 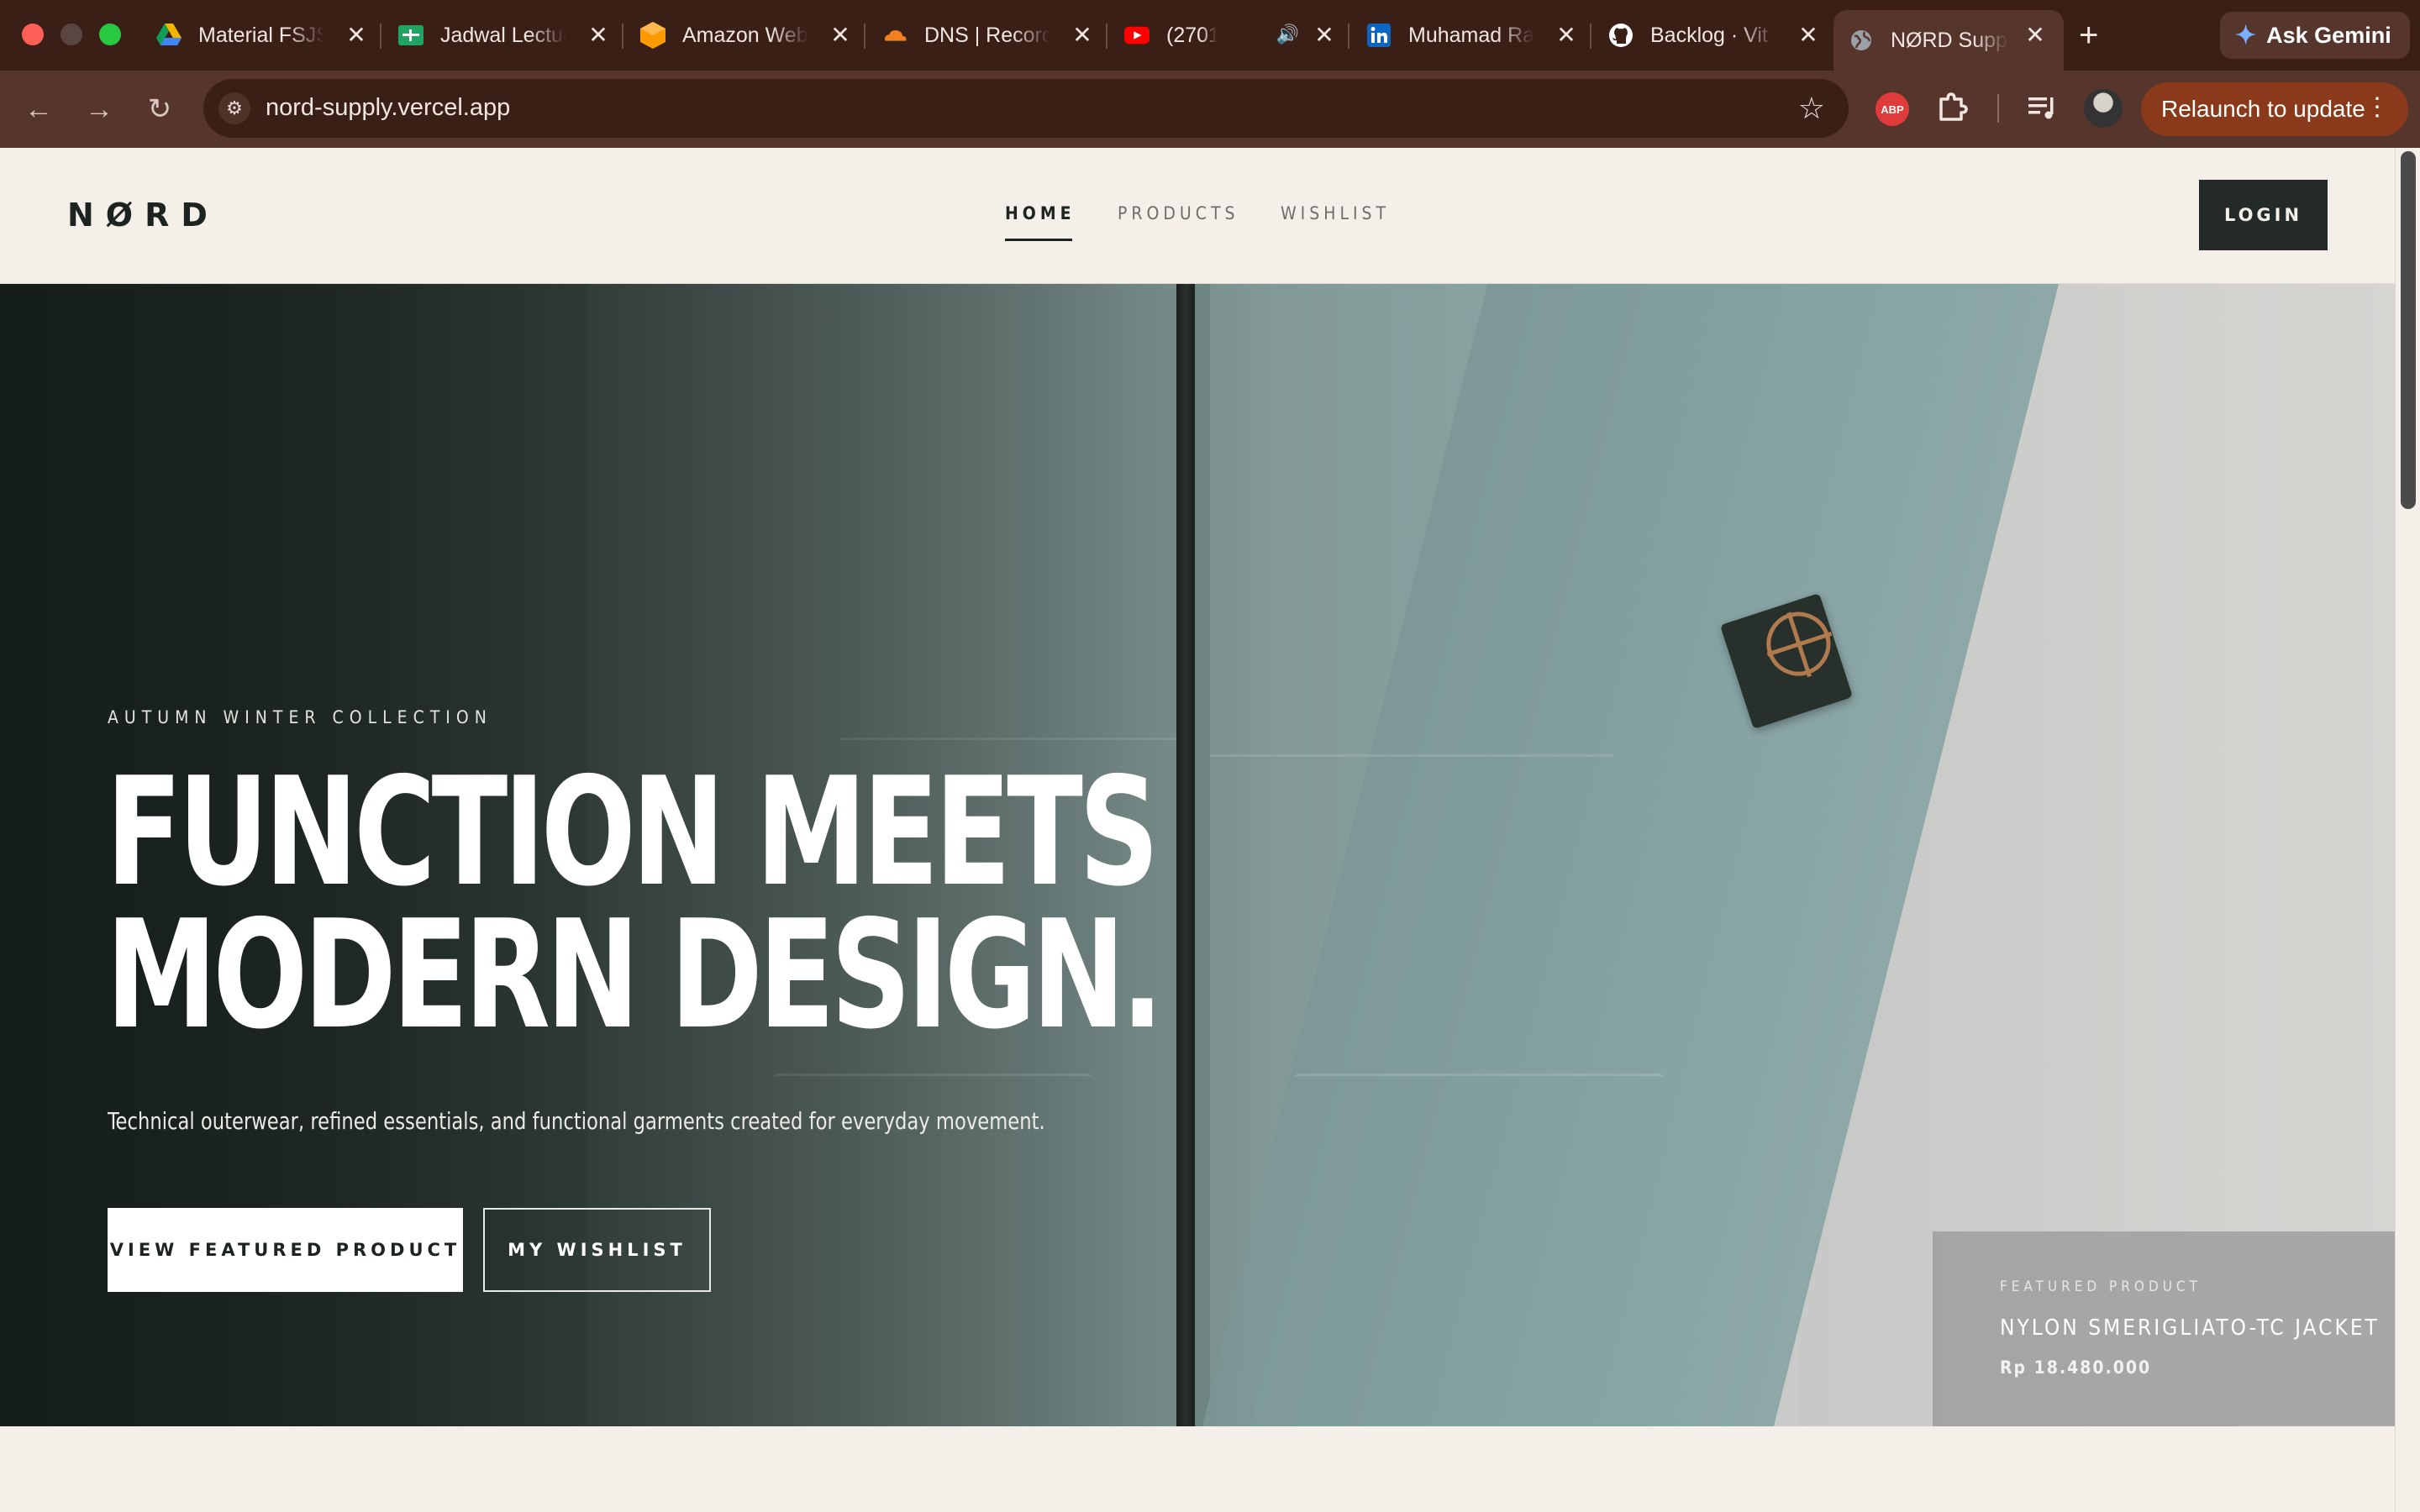 I want to click on featured-product-name: NYLON SMERIGLIATO-TC JACKET, so click(x=2190, y=1328).